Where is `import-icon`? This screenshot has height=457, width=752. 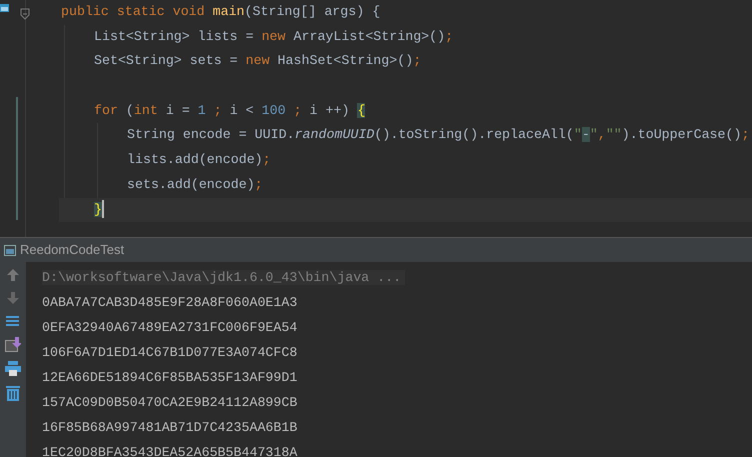 import-icon is located at coordinates (13, 344).